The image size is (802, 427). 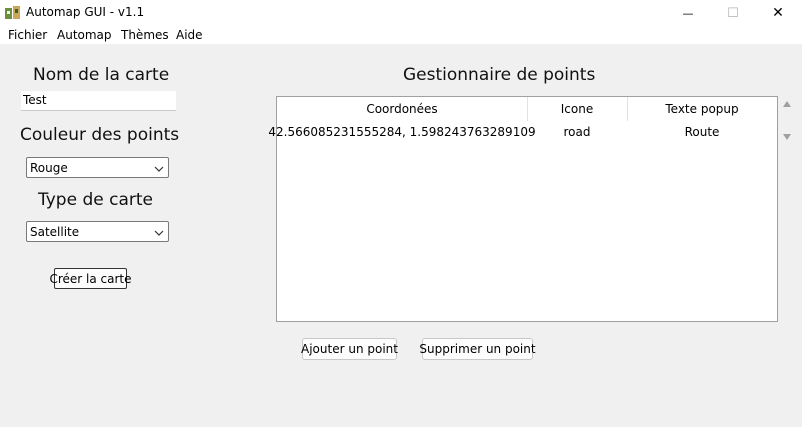 What do you see at coordinates (477, 349) in the screenshot?
I see `delete-point-button: Supprimer un point` at bounding box center [477, 349].